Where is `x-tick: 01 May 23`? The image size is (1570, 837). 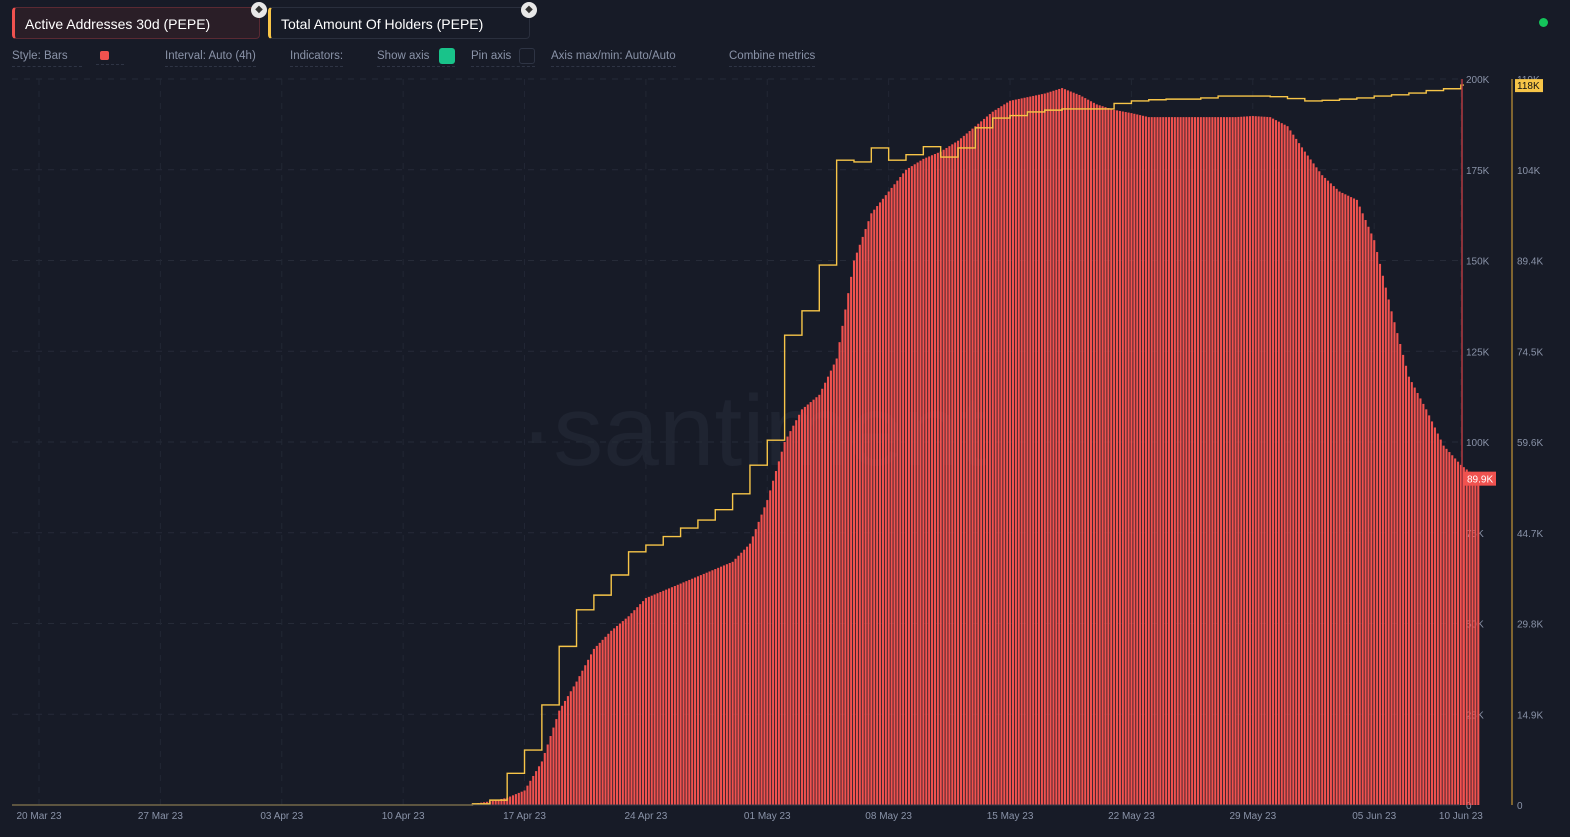
x-tick: 01 May 23 is located at coordinates (767, 816).